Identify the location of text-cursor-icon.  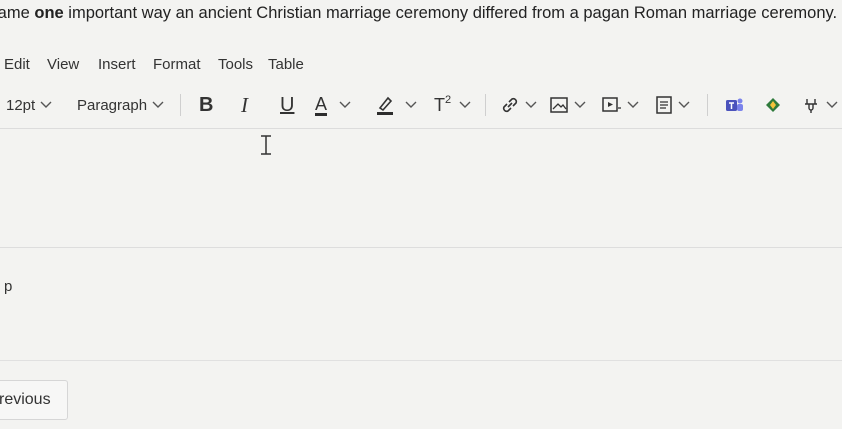
(266, 145).